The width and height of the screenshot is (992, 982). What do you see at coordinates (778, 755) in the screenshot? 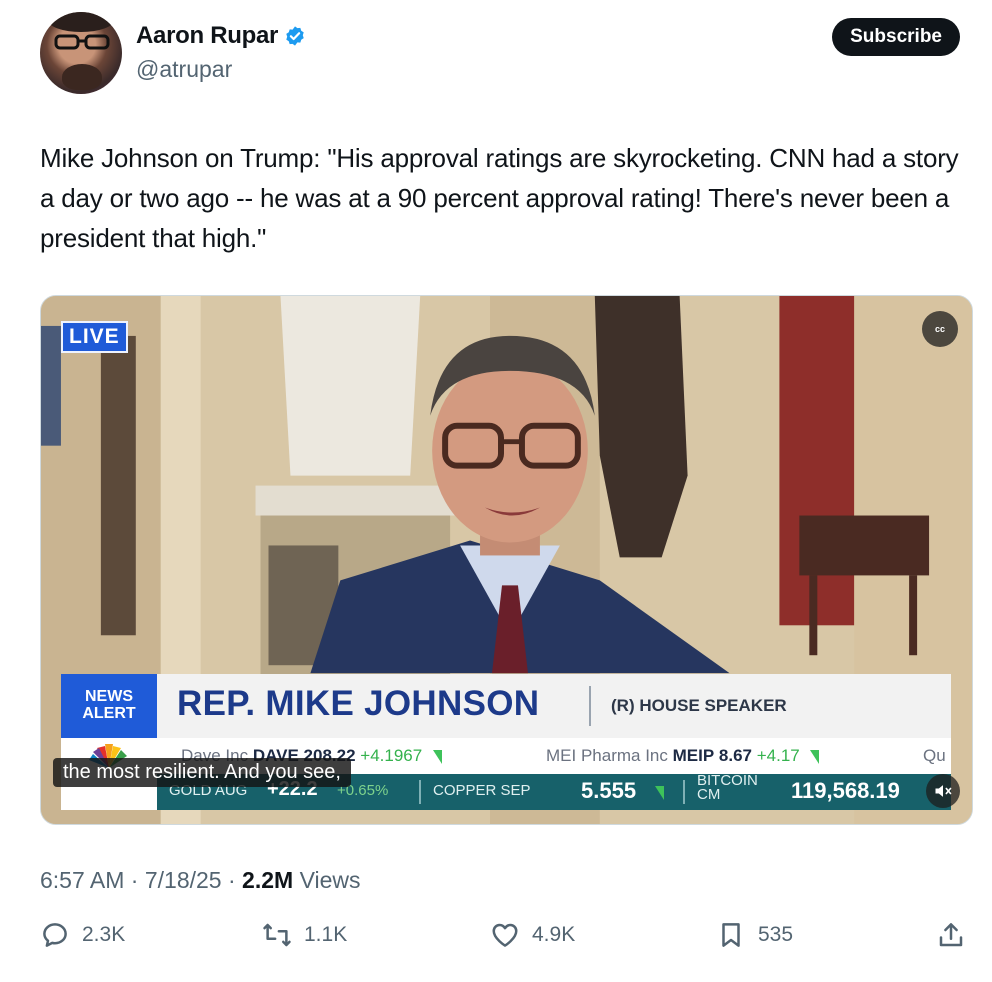
I see `ticker-change: +4.17` at bounding box center [778, 755].